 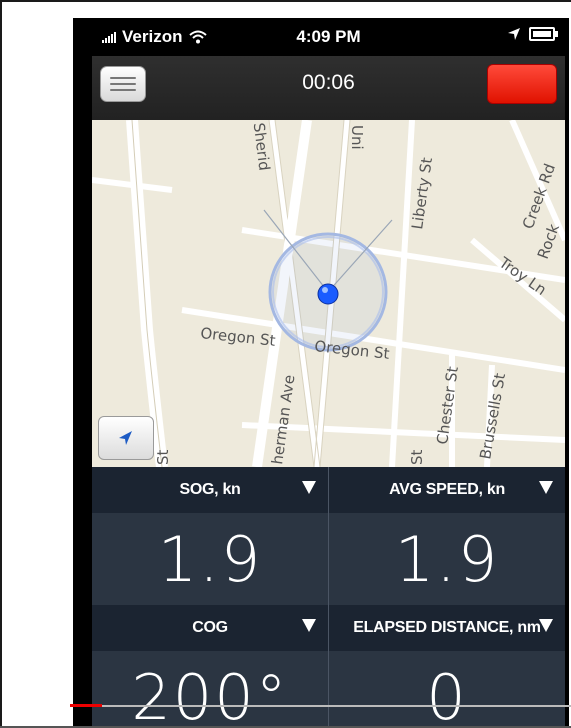 I want to click on status-time: 4:09 PM, so click(x=328, y=36).